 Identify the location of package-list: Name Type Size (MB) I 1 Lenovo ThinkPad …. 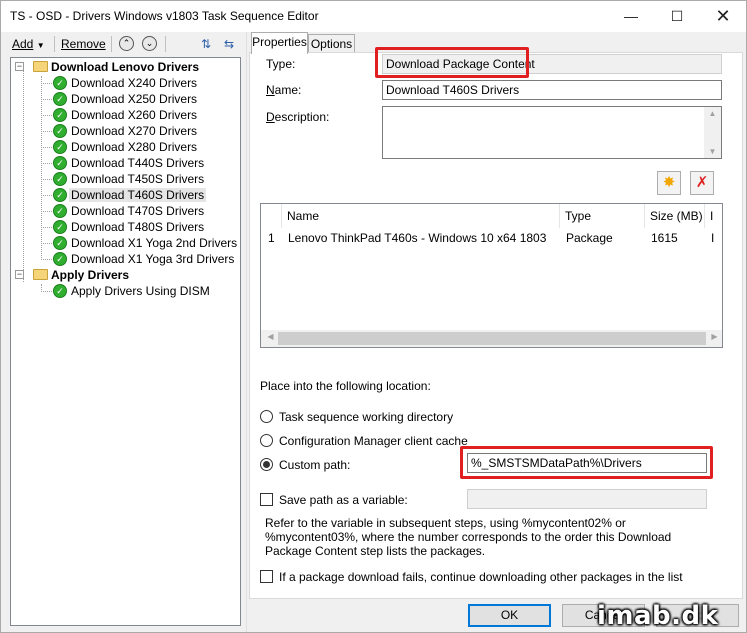
(491, 275).